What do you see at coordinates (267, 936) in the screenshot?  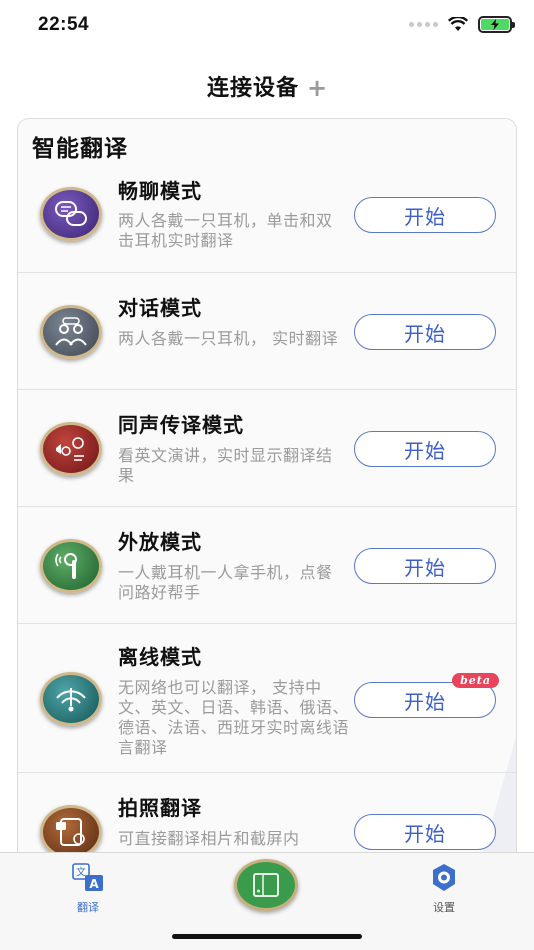 I see `home-indicator` at bounding box center [267, 936].